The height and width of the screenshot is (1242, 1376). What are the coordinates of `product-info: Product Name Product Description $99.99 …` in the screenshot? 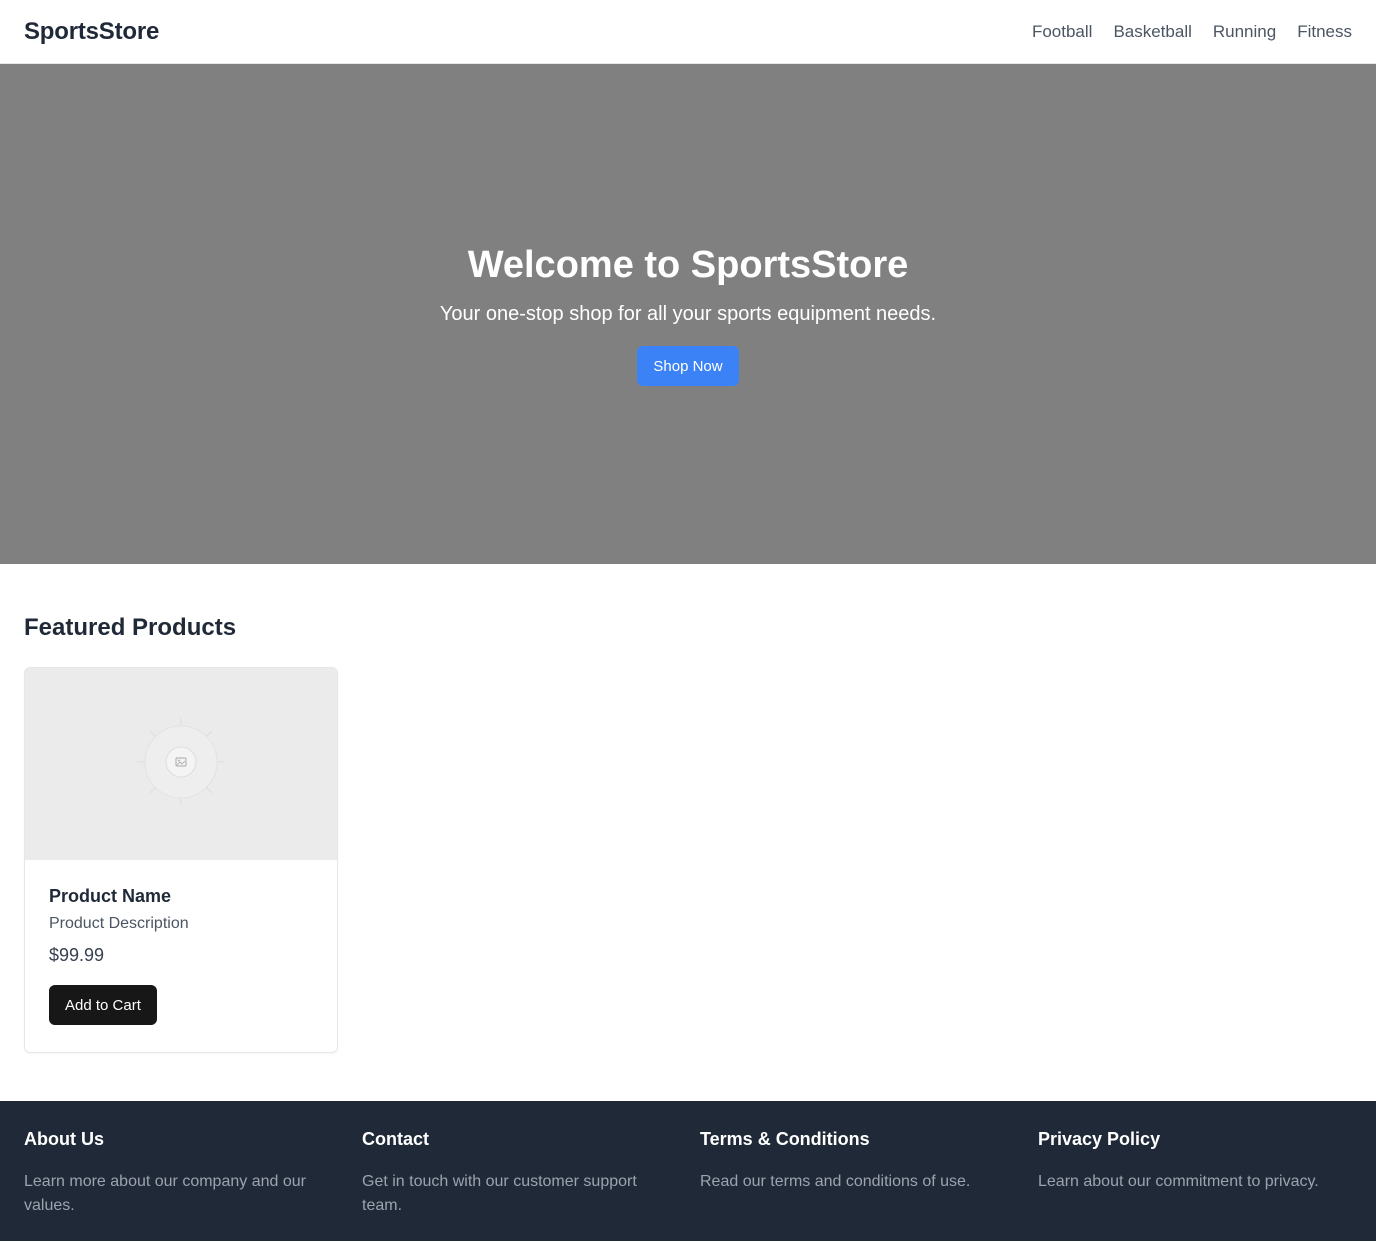 It's located at (181, 954).